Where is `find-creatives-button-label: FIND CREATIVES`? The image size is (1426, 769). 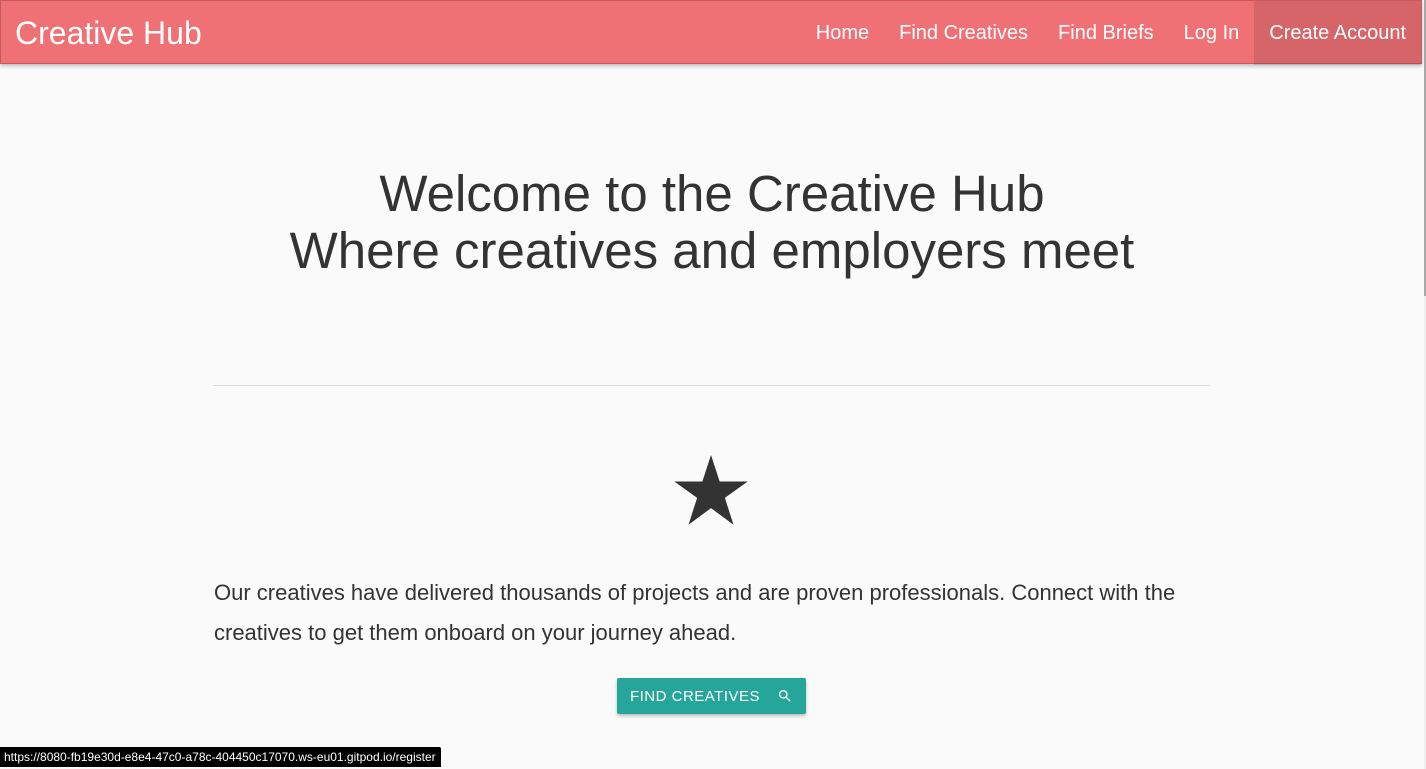 find-creatives-button-label: FIND CREATIVES is located at coordinates (695, 696).